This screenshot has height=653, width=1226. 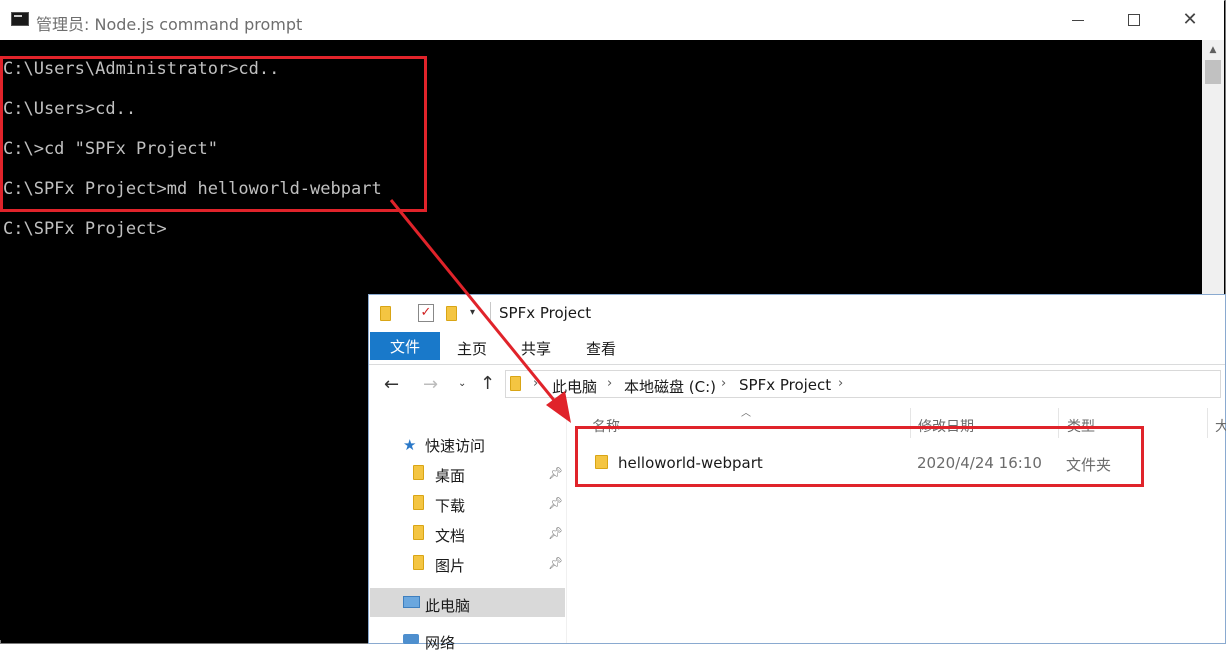 I want to click on nav-downloads: 下载, so click(x=450, y=505).